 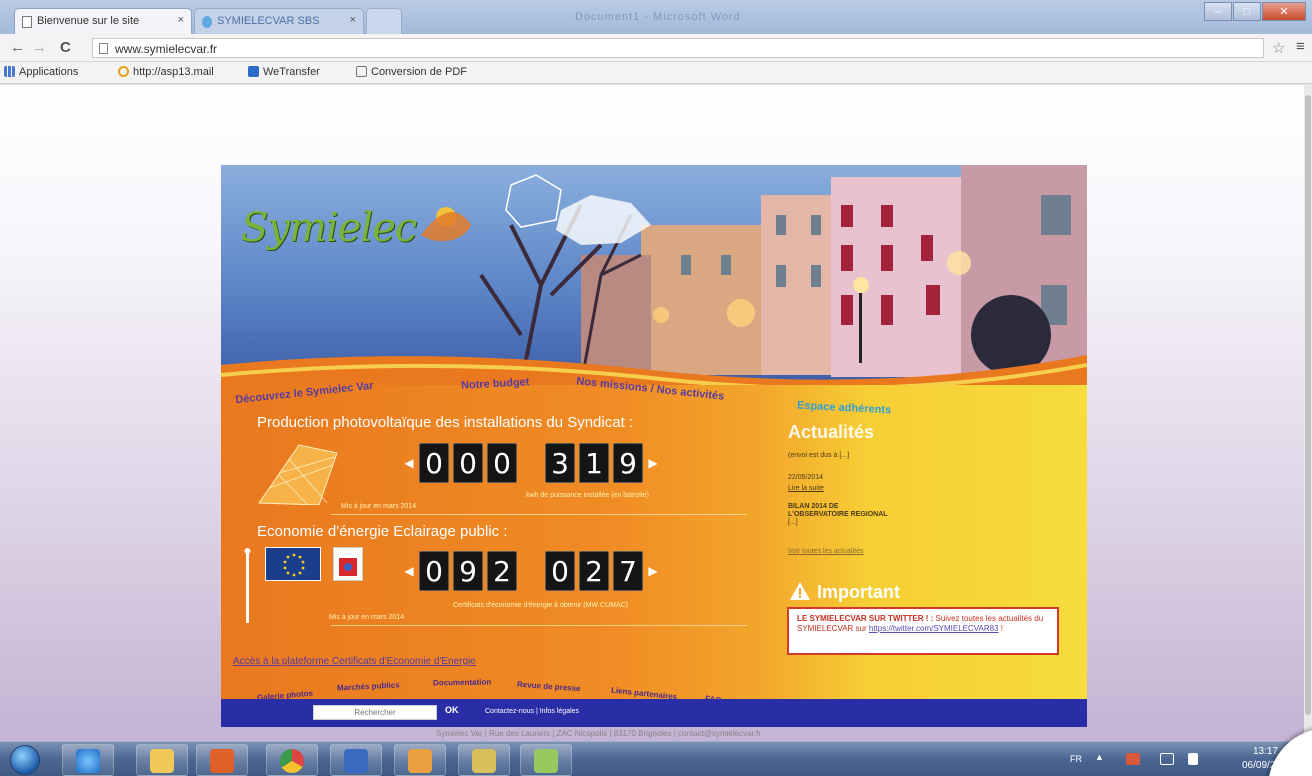 I want to click on twitter-icon, so click(x=207, y=22).